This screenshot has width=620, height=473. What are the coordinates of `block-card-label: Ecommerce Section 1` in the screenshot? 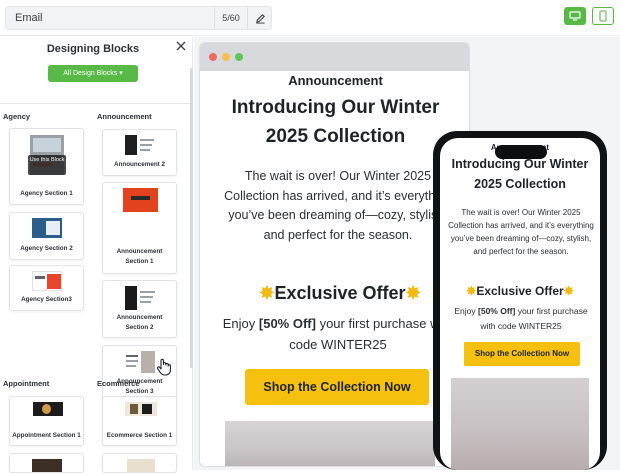 It's located at (139, 435).